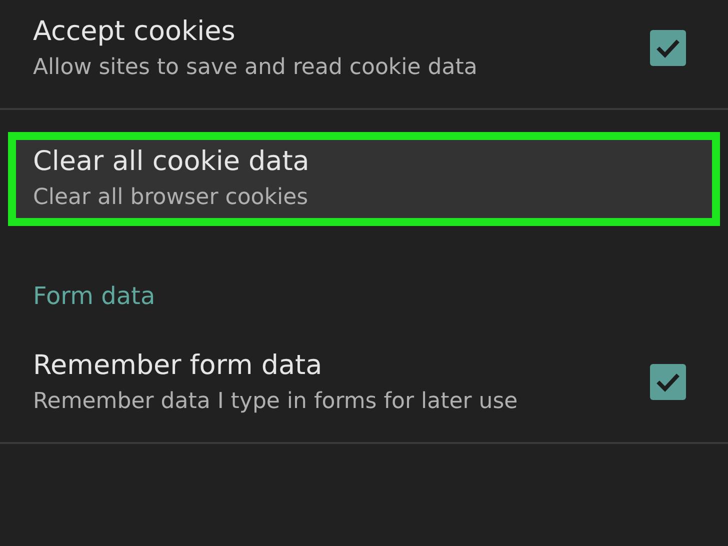 The image size is (728, 546). I want to click on setting-summary: Clear all browser cookies, so click(171, 197).